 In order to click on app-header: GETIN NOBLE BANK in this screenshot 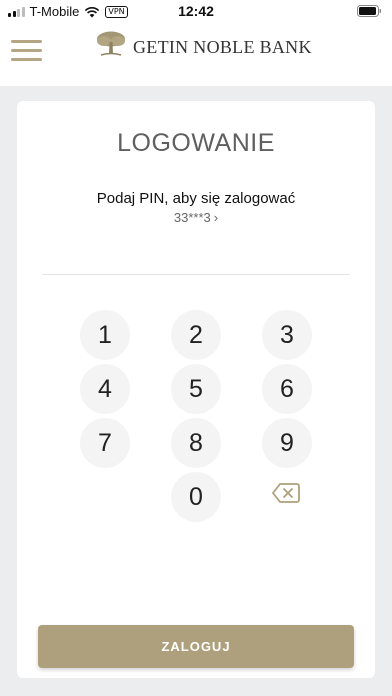, I will do `click(196, 55)`.